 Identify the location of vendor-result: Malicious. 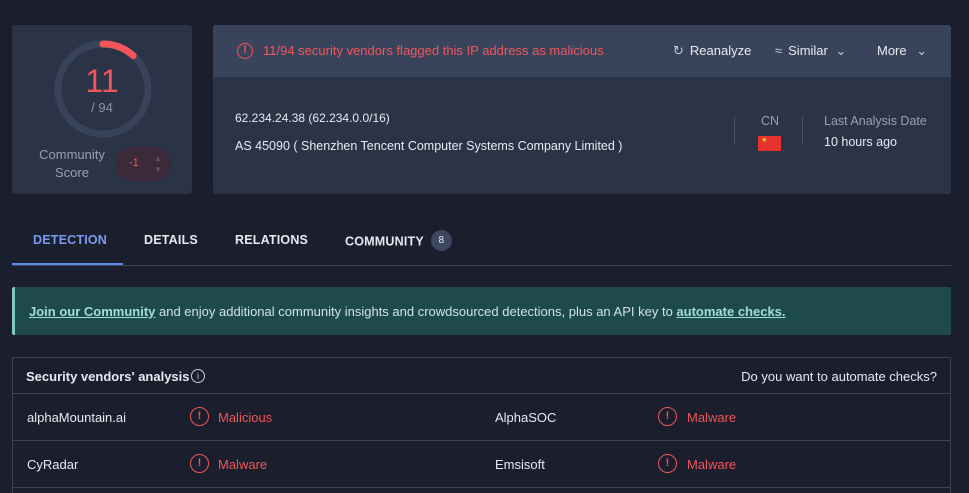
(245, 417).